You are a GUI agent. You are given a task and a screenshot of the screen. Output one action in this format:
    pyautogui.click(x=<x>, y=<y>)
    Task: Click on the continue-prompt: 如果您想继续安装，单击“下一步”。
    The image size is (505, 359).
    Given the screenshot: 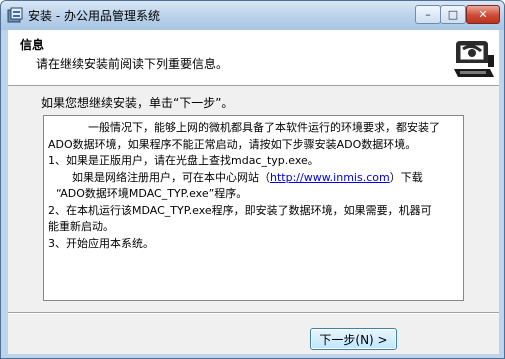 What is the action you would take?
    pyautogui.click(x=137, y=103)
    